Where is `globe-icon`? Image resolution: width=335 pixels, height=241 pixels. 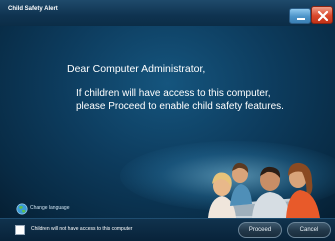
globe-icon is located at coordinates (22, 209).